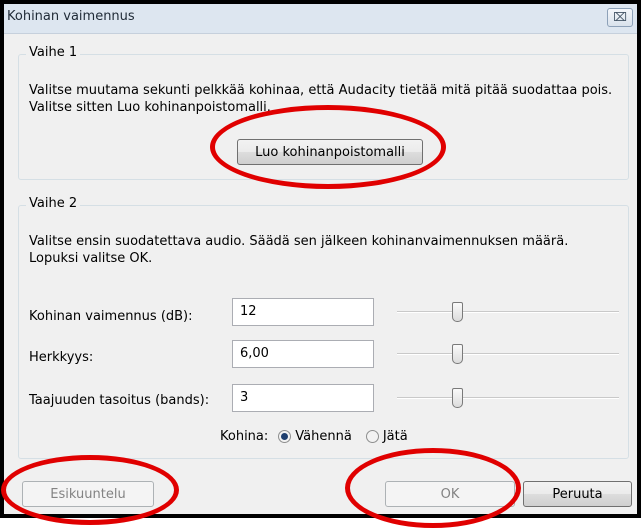 This screenshot has height=528, width=641. I want to click on noise-reduction-db-label: Kohinan vaimennus (dB):, so click(111, 316).